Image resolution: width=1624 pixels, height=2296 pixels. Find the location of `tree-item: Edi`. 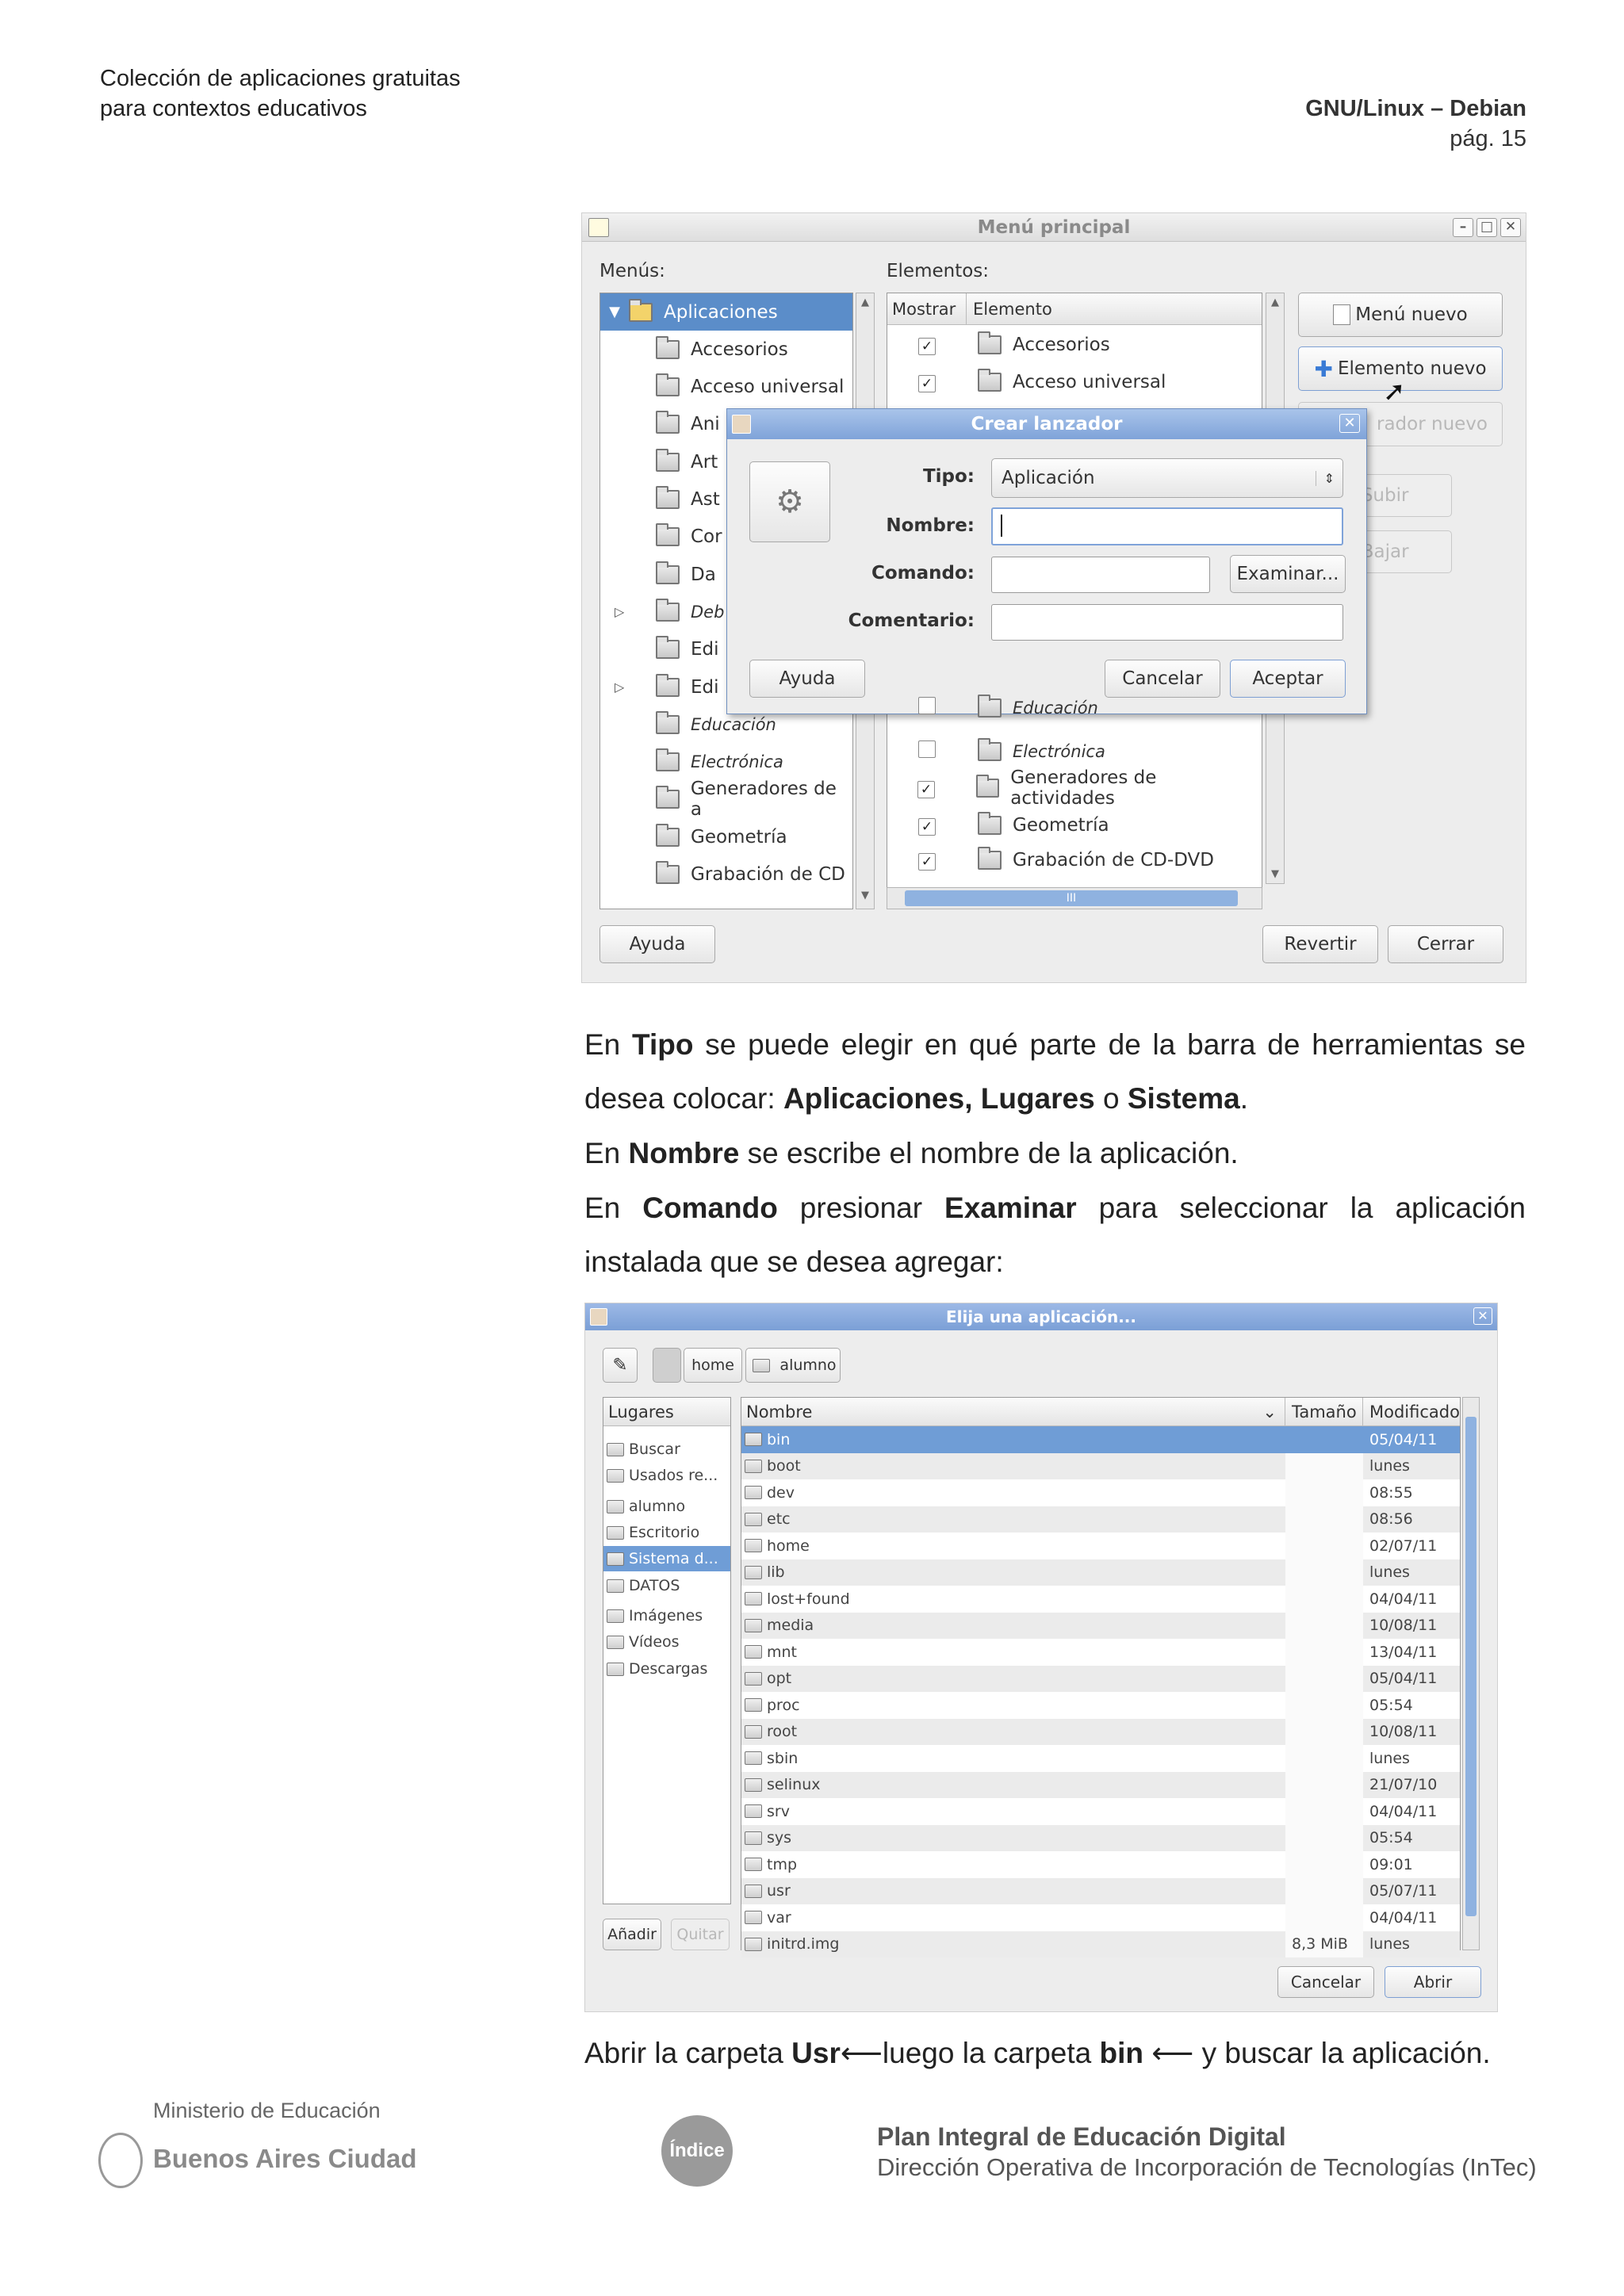

tree-item: Edi is located at coordinates (726, 650).